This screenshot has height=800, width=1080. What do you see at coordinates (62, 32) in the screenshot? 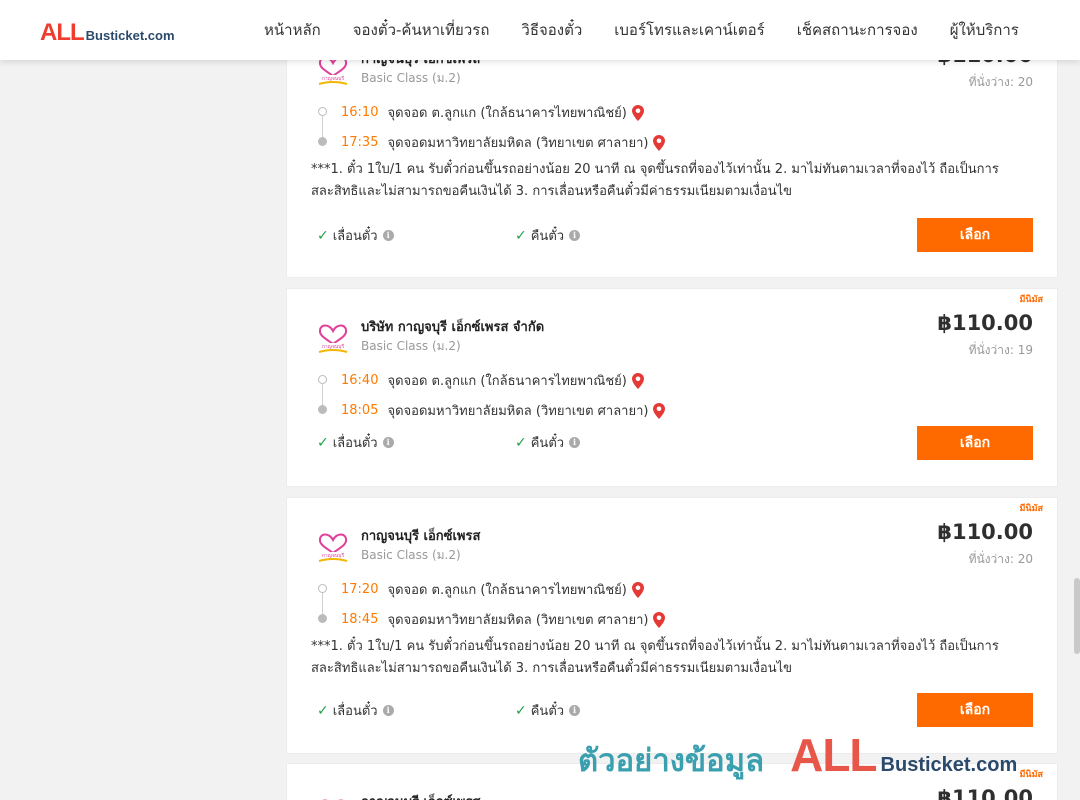
I see `logo-all-text: ALL` at bounding box center [62, 32].